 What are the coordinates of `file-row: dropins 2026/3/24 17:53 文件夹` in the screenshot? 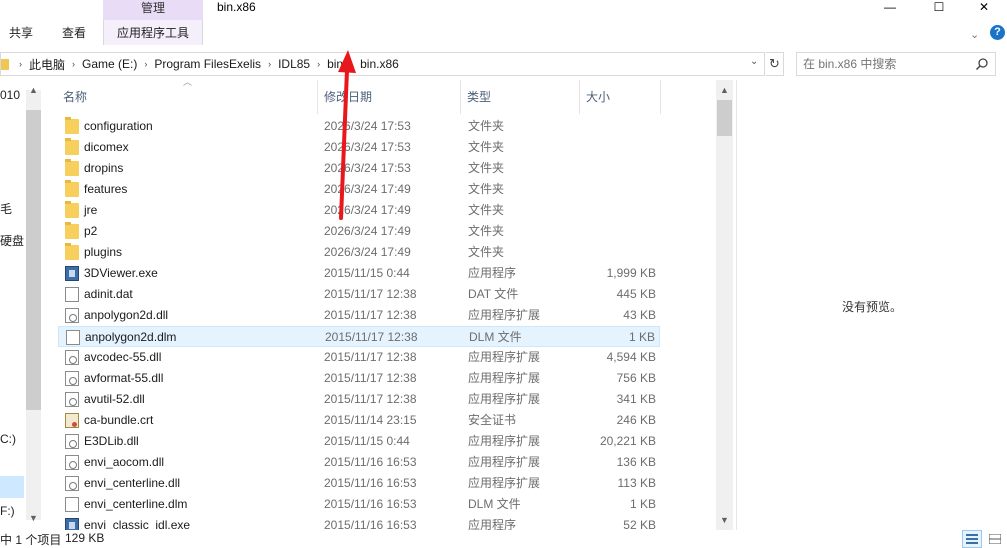 It's located at (359, 168).